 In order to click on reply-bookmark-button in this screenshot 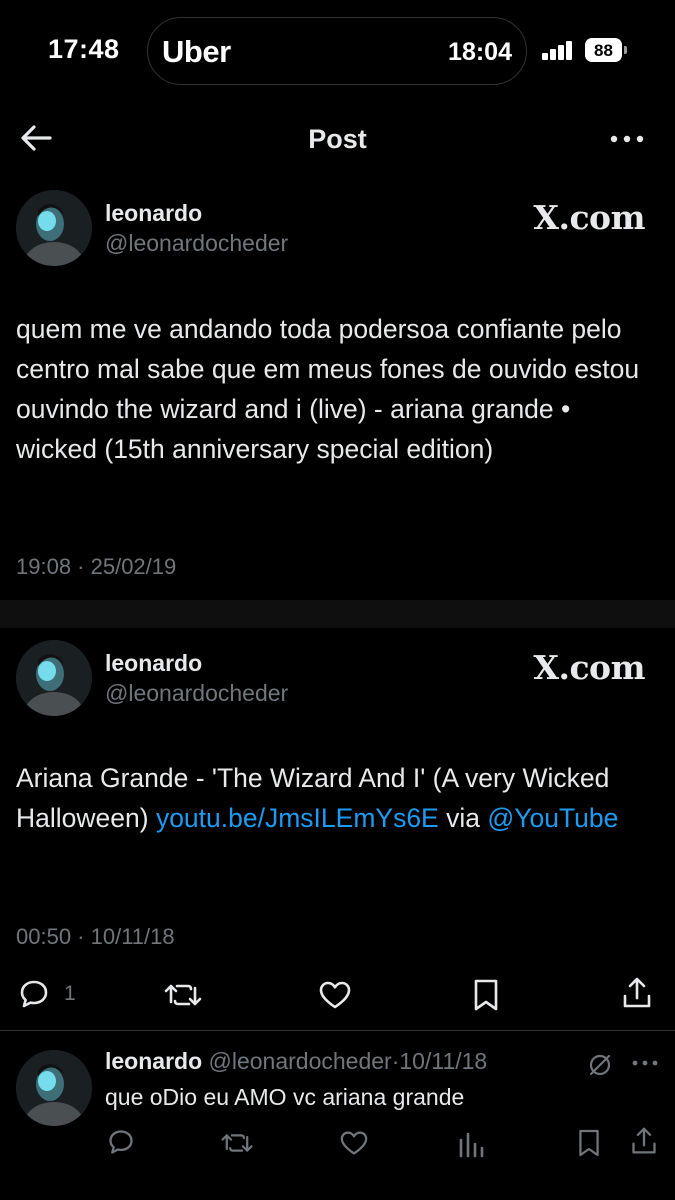, I will do `click(589, 1143)`.